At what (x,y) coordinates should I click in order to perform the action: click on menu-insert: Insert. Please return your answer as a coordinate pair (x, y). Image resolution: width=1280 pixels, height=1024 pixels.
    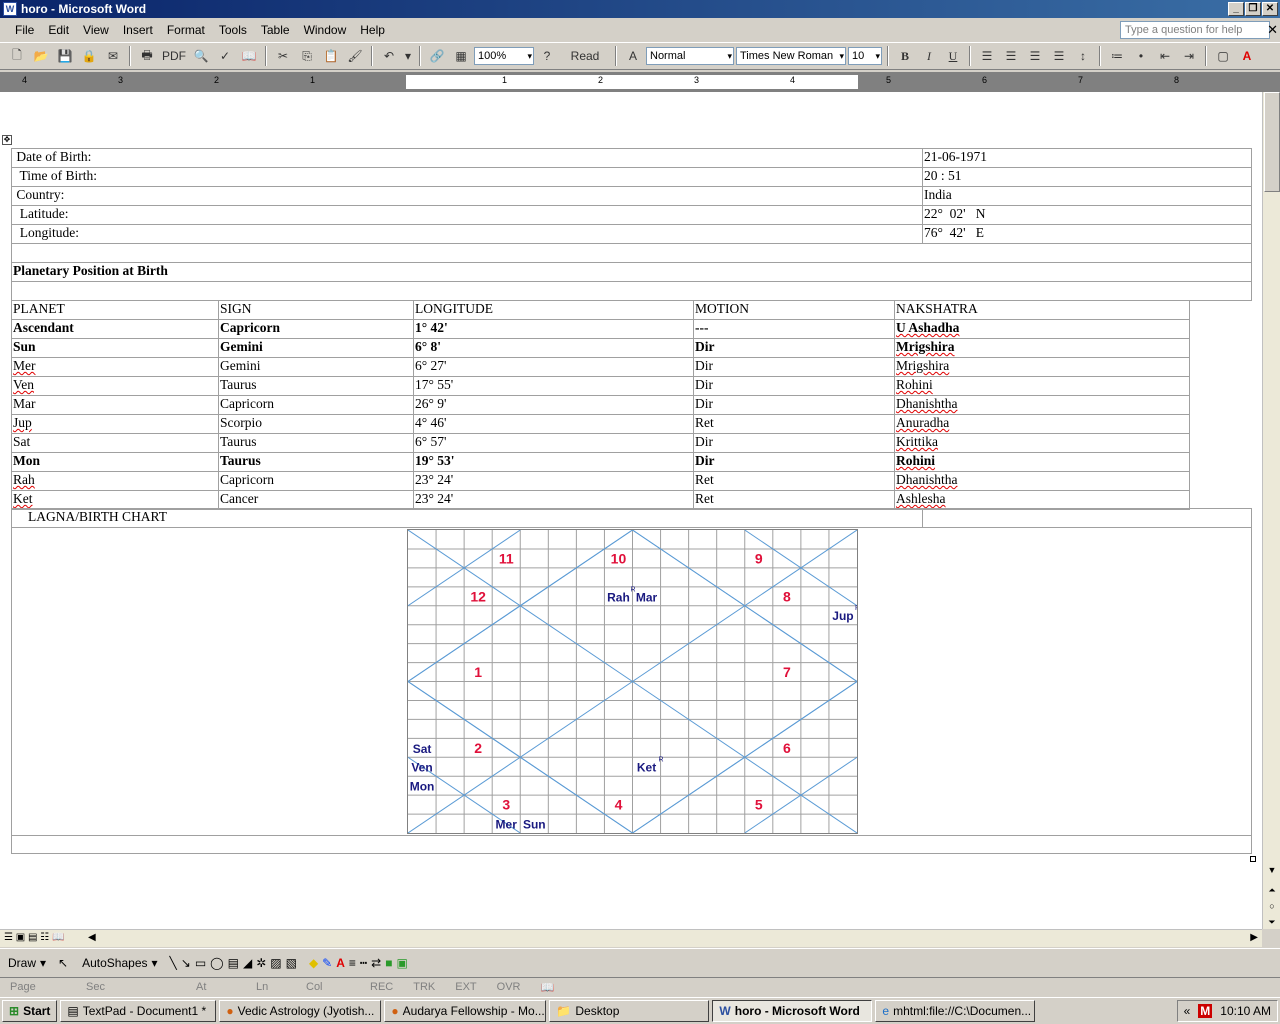
    Looking at the image, I should click on (138, 30).